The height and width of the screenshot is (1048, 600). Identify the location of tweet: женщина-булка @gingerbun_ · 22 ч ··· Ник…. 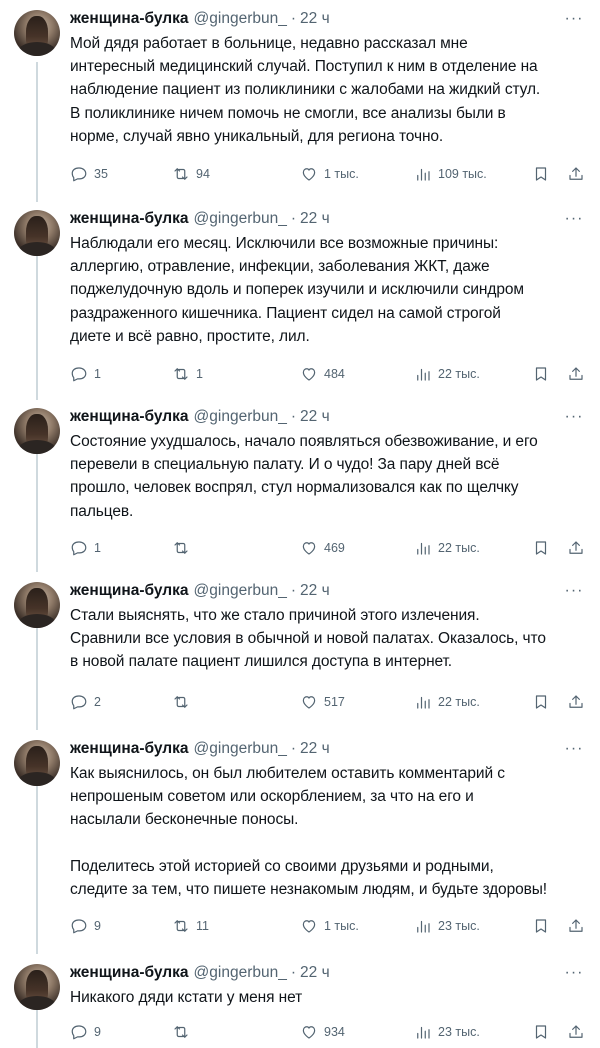
(300, 1001).